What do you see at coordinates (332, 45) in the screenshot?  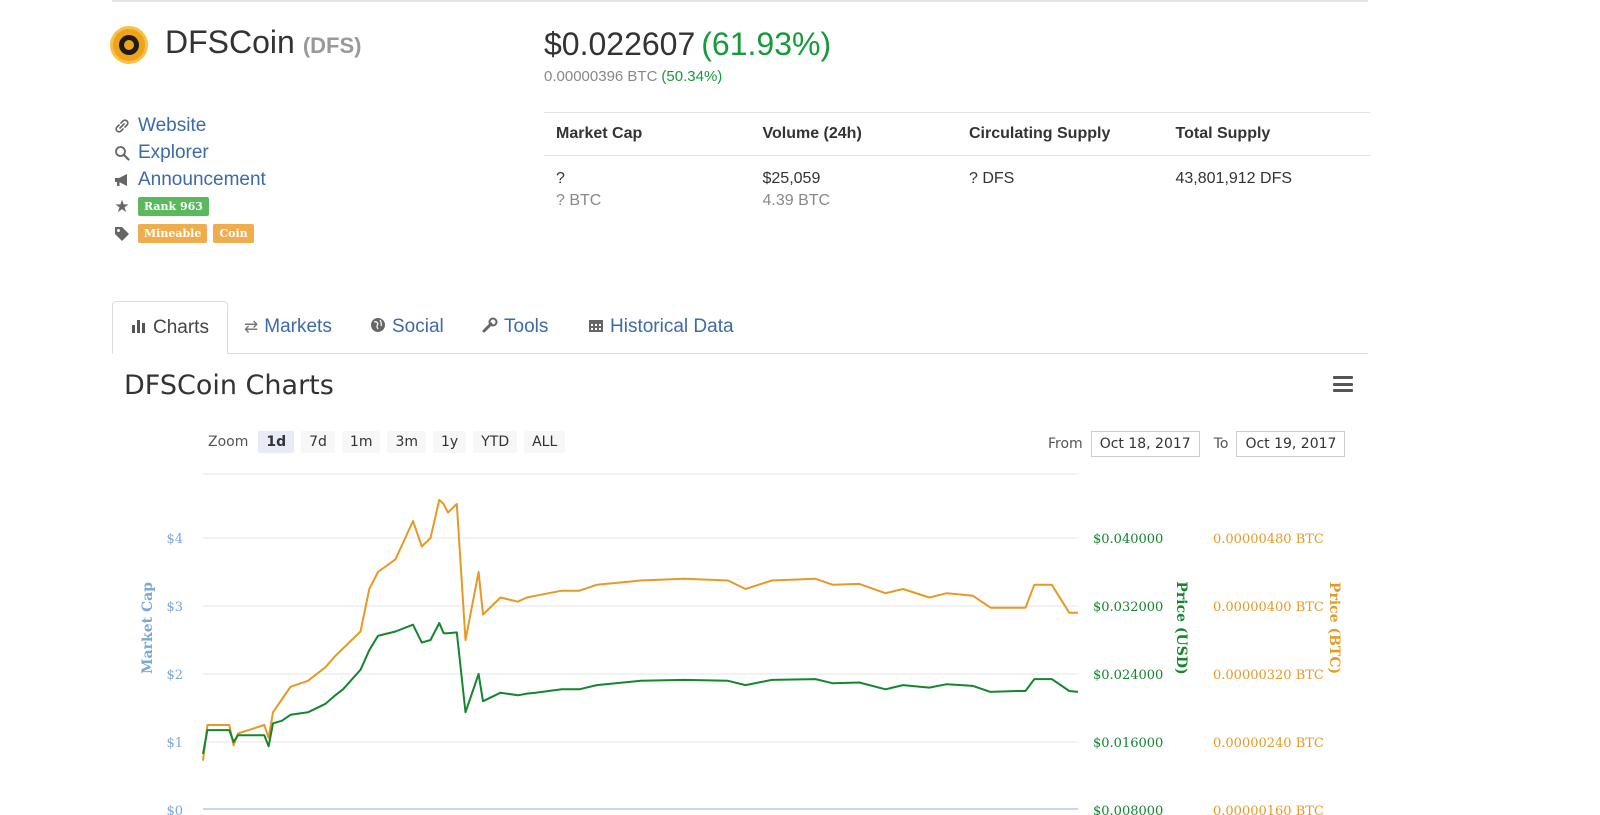 I see `coin-symbol: (DFS)` at bounding box center [332, 45].